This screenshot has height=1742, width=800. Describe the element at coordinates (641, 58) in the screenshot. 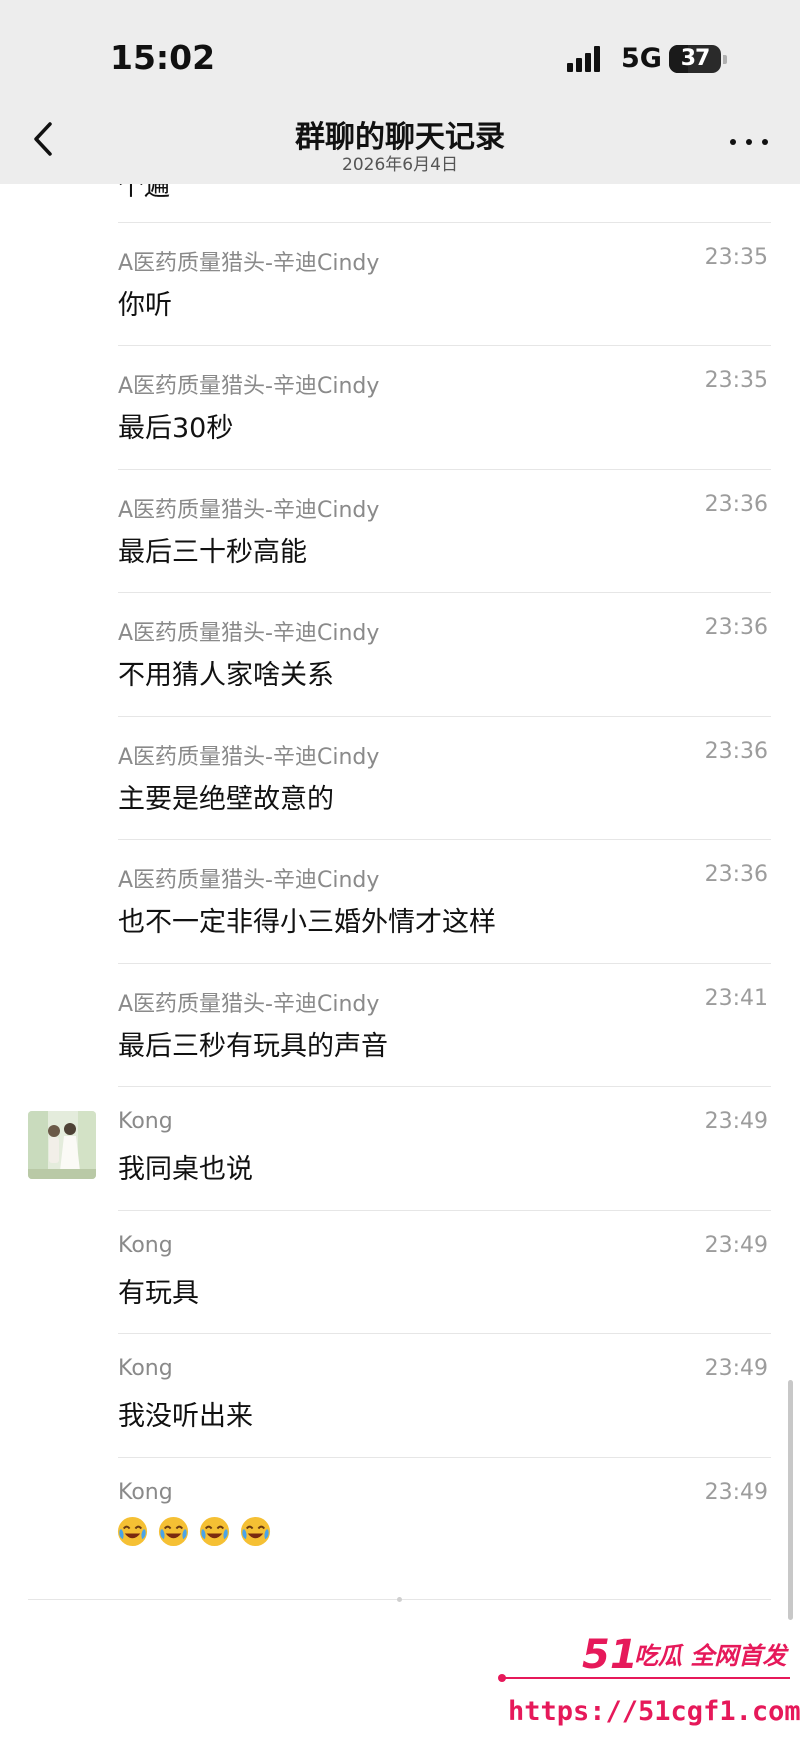

I see `network-type: 5G` at that location.